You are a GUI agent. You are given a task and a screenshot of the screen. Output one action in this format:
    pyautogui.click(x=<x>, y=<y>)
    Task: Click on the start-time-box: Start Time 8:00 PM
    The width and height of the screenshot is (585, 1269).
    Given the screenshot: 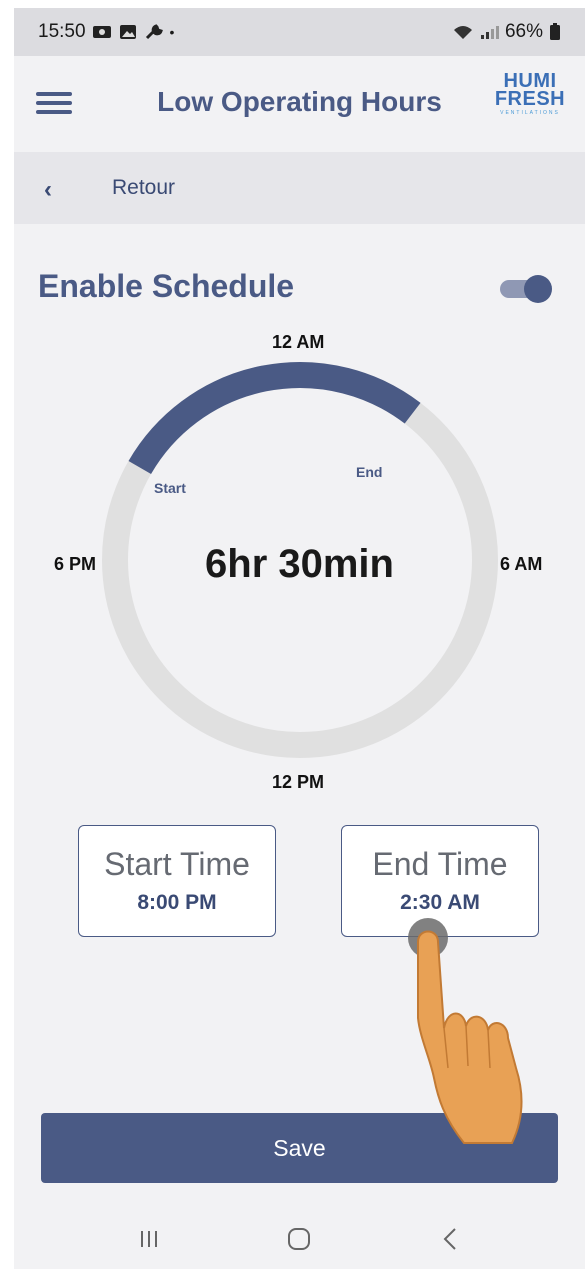 What is the action you would take?
    pyautogui.click(x=177, y=881)
    